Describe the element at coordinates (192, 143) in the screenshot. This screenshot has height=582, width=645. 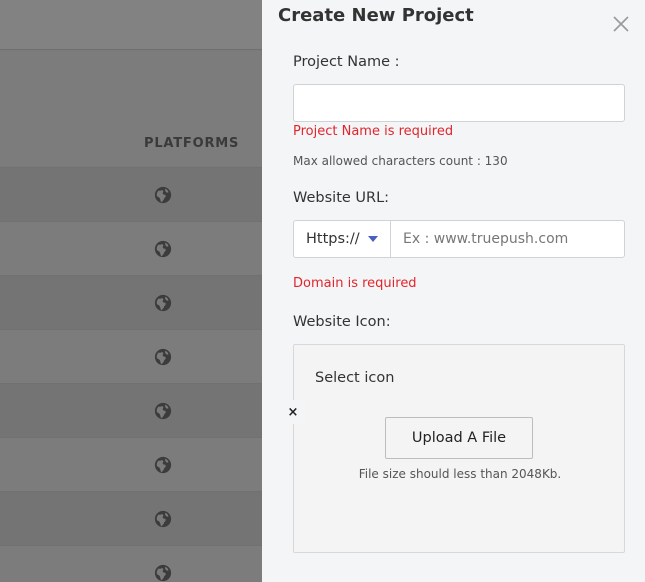
I see `platforms-column-header: PLATFORMS` at that location.